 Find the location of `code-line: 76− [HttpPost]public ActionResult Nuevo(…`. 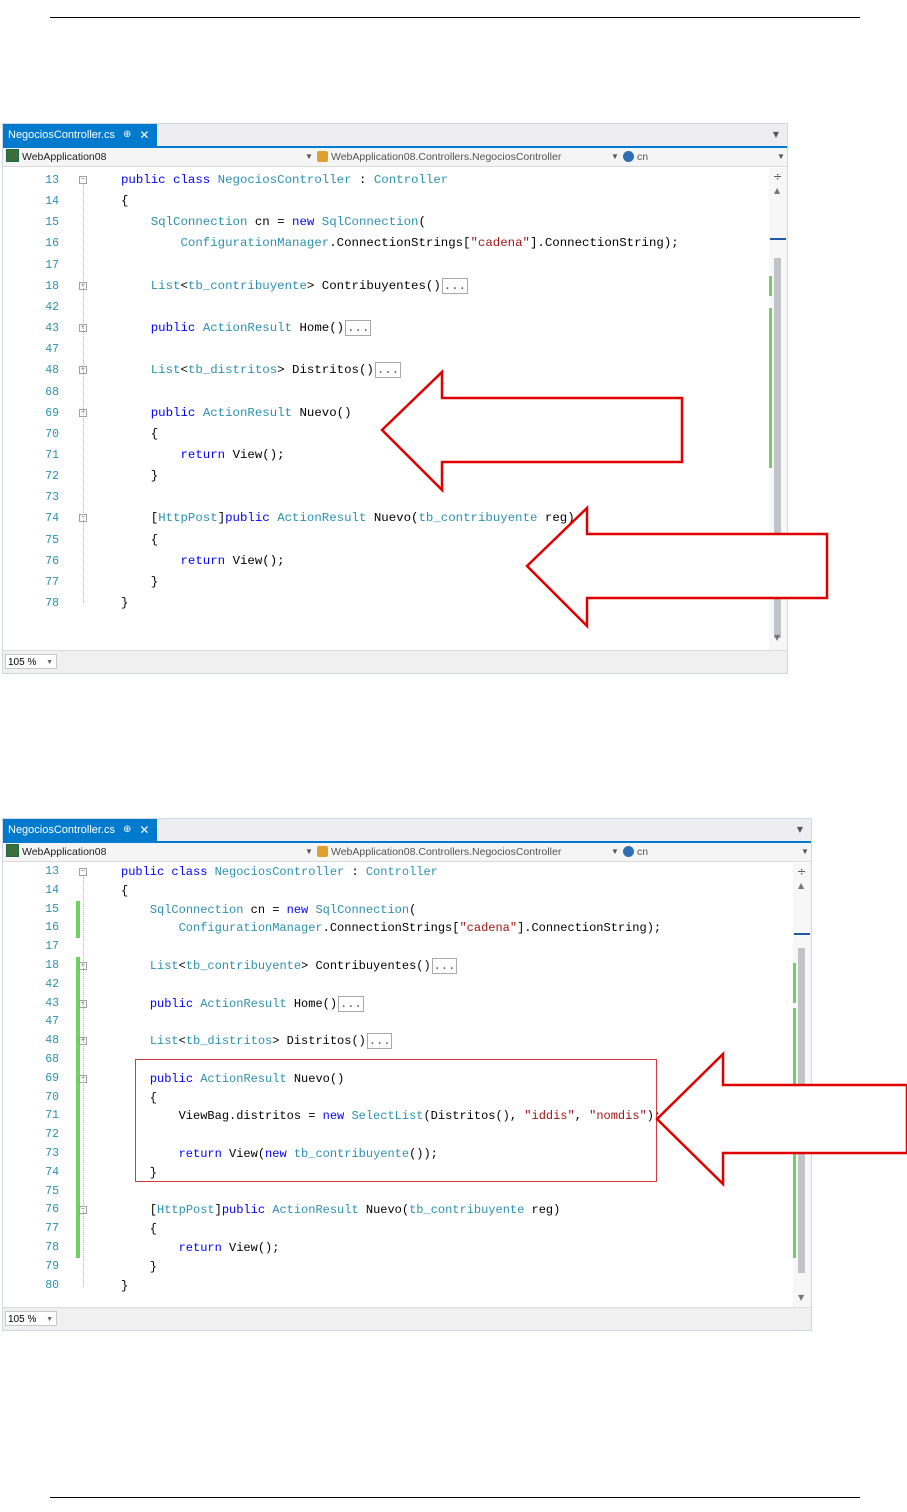

code-line: 76− [HttpPost]public ActionResult Nuevo(… is located at coordinates (398, 1210).